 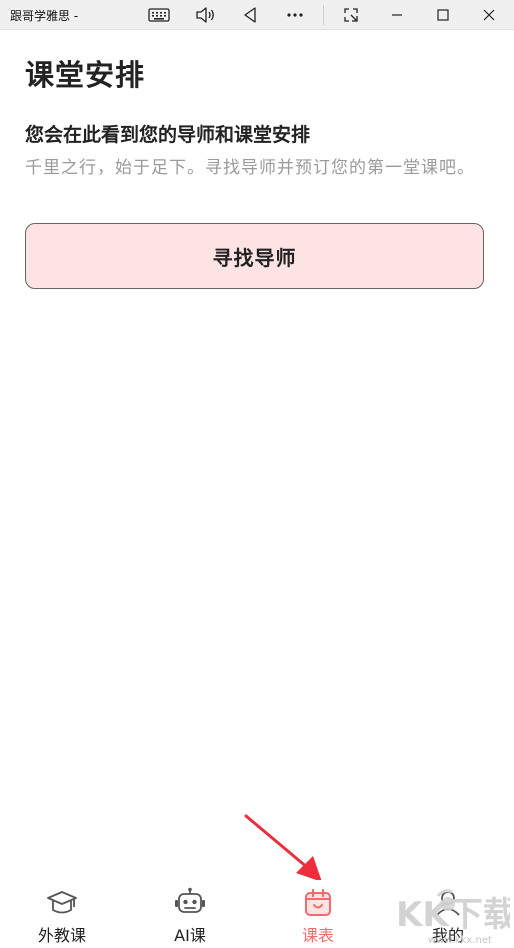 What do you see at coordinates (61, 935) in the screenshot?
I see `nav-label: 外教课` at bounding box center [61, 935].